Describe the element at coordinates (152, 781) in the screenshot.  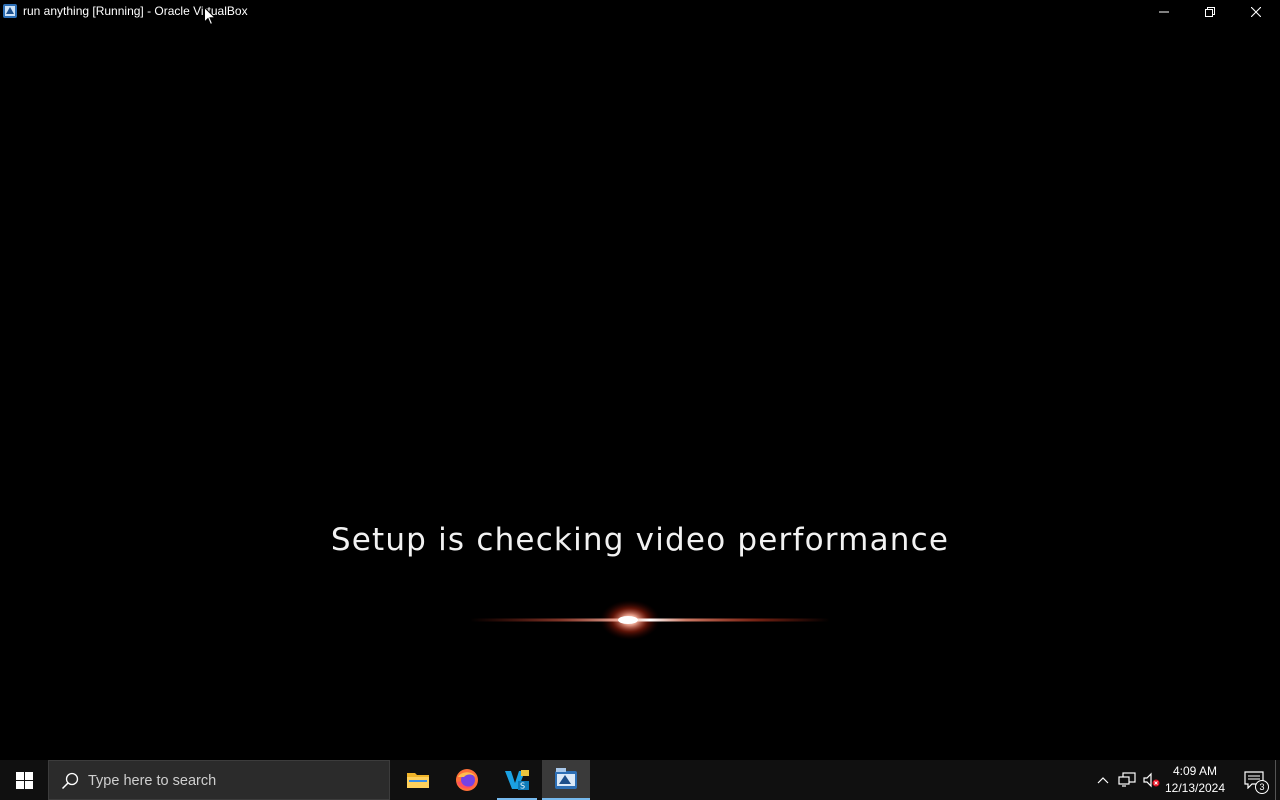
I see `search-placeholder: Type here to search` at that location.